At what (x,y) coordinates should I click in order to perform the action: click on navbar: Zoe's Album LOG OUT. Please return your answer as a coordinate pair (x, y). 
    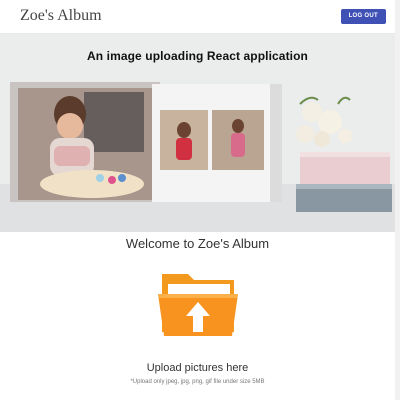
    Looking at the image, I should click on (200, 17).